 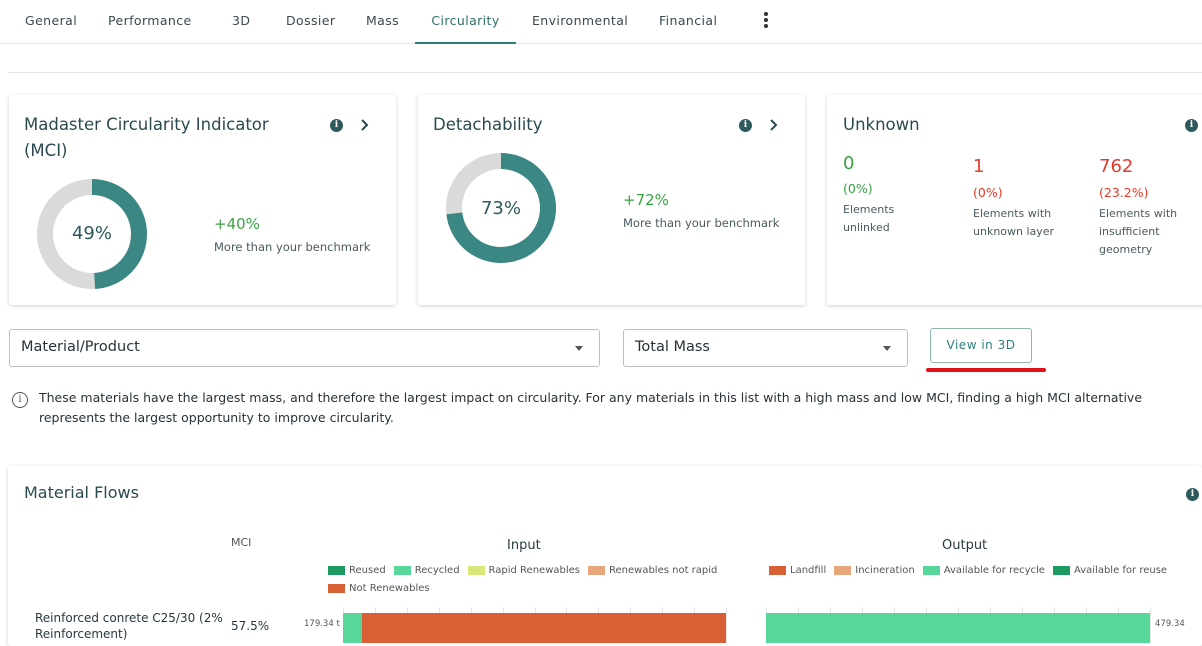 What do you see at coordinates (766, 21) in the screenshot?
I see `more-menu-icon` at bounding box center [766, 21].